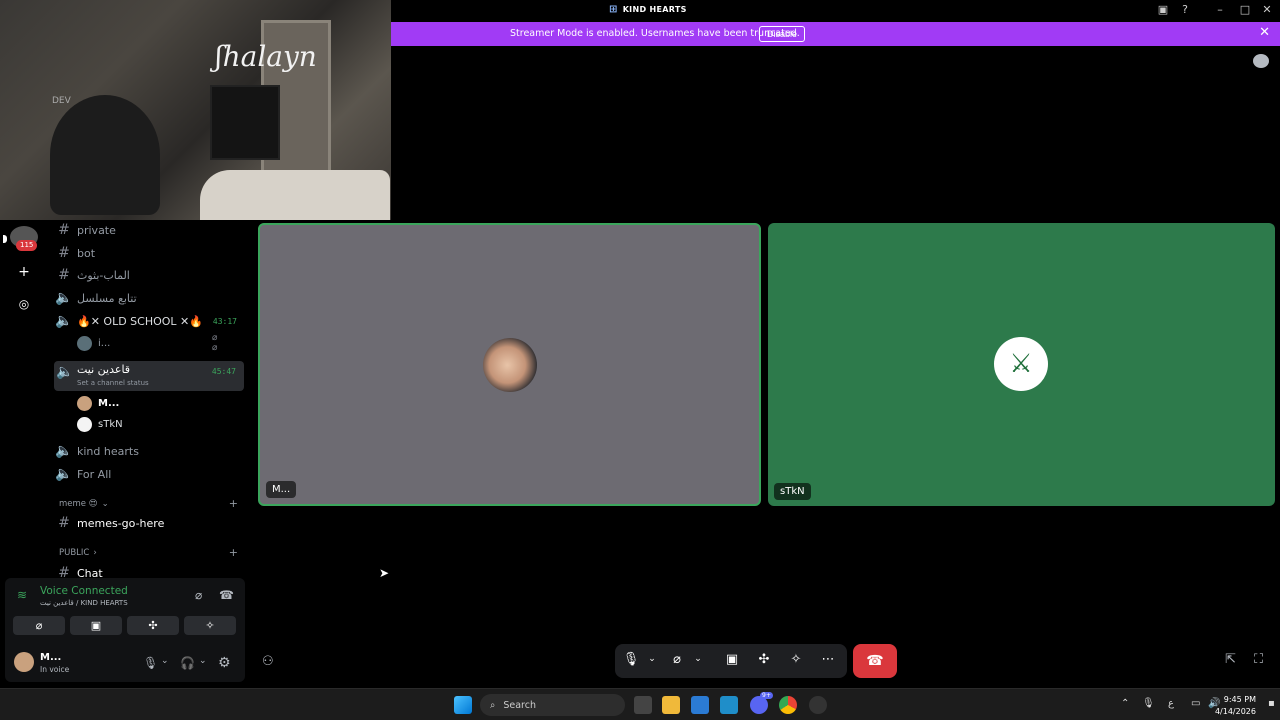 The width and height of the screenshot is (1280, 720). I want to click on soundboard-button: ✧, so click(210, 625).